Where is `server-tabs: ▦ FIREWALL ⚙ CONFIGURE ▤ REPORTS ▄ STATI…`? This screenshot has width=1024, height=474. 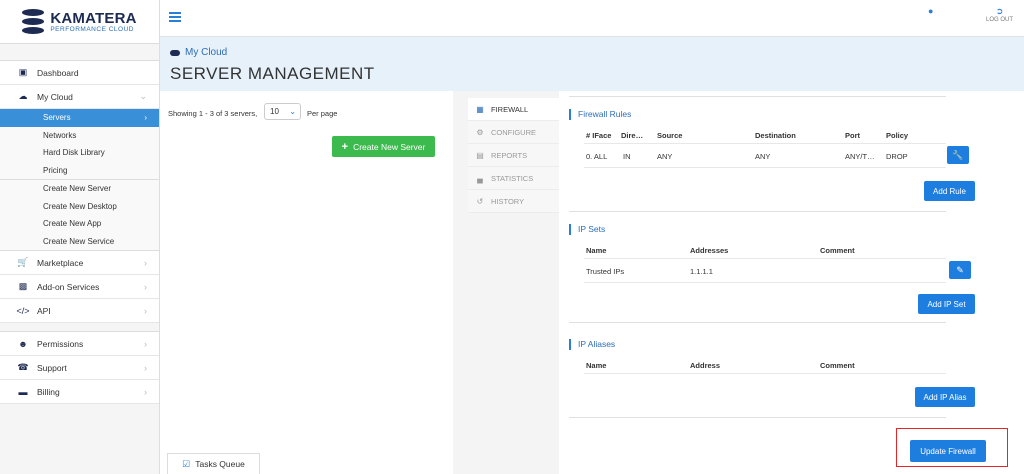
server-tabs: ▦ FIREWALL ⚙ CONFIGURE ▤ REPORTS ▄ STATI… is located at coordinates (513, 155).